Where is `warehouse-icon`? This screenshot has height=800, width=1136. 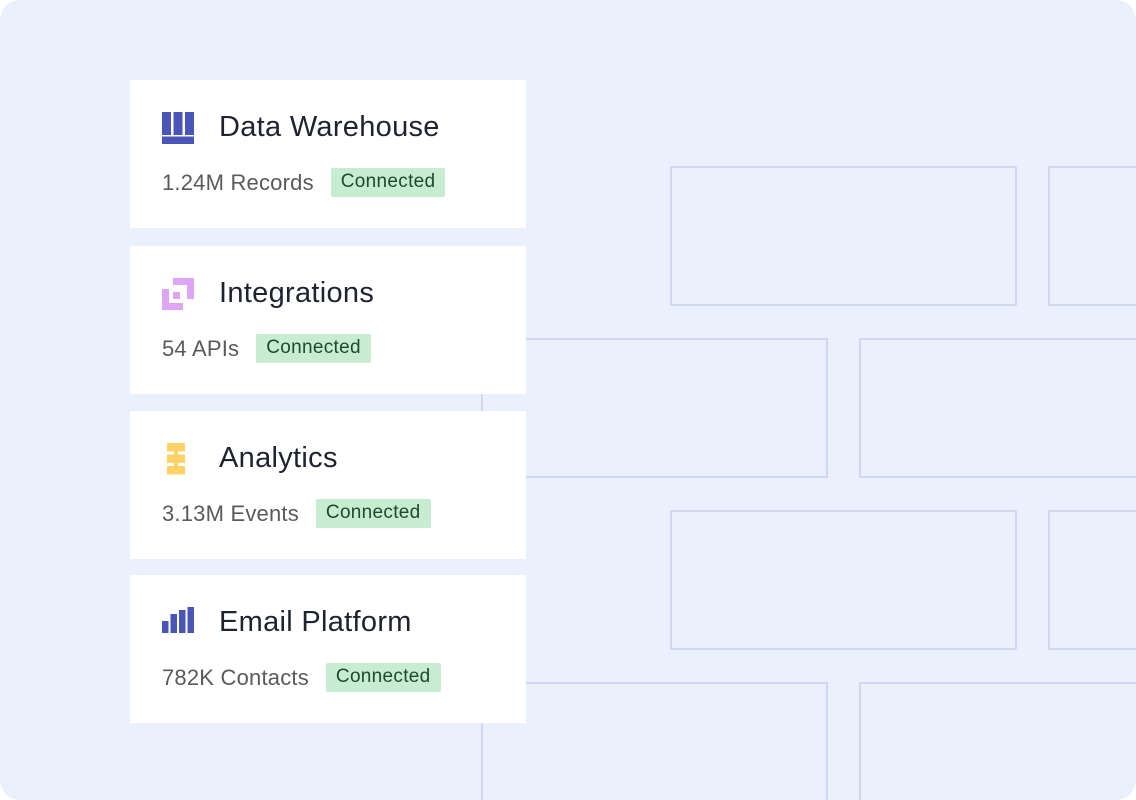 warehouse-icon is located at coordinates (178, 128).